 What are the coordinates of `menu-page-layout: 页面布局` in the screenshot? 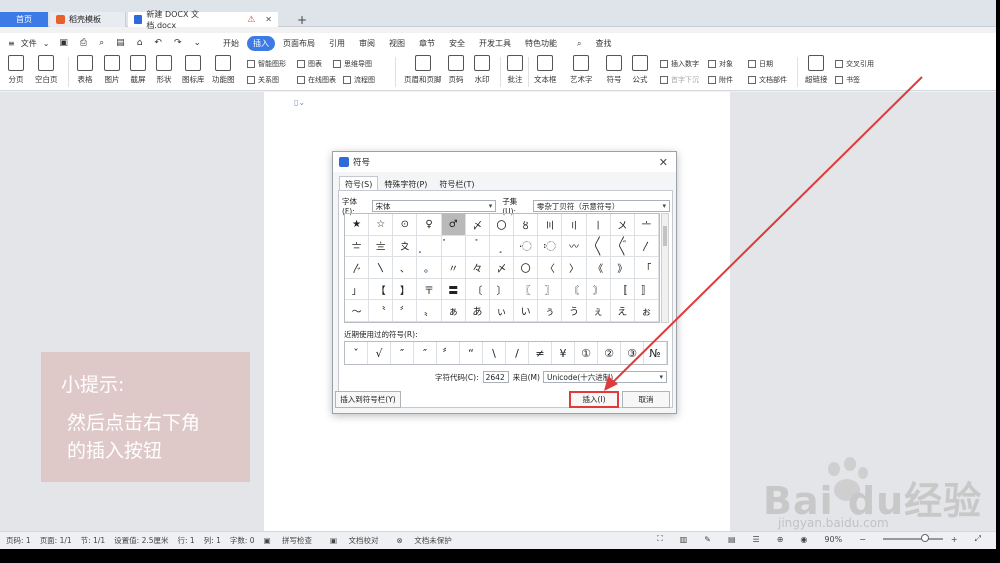 It's located at (299, 43).